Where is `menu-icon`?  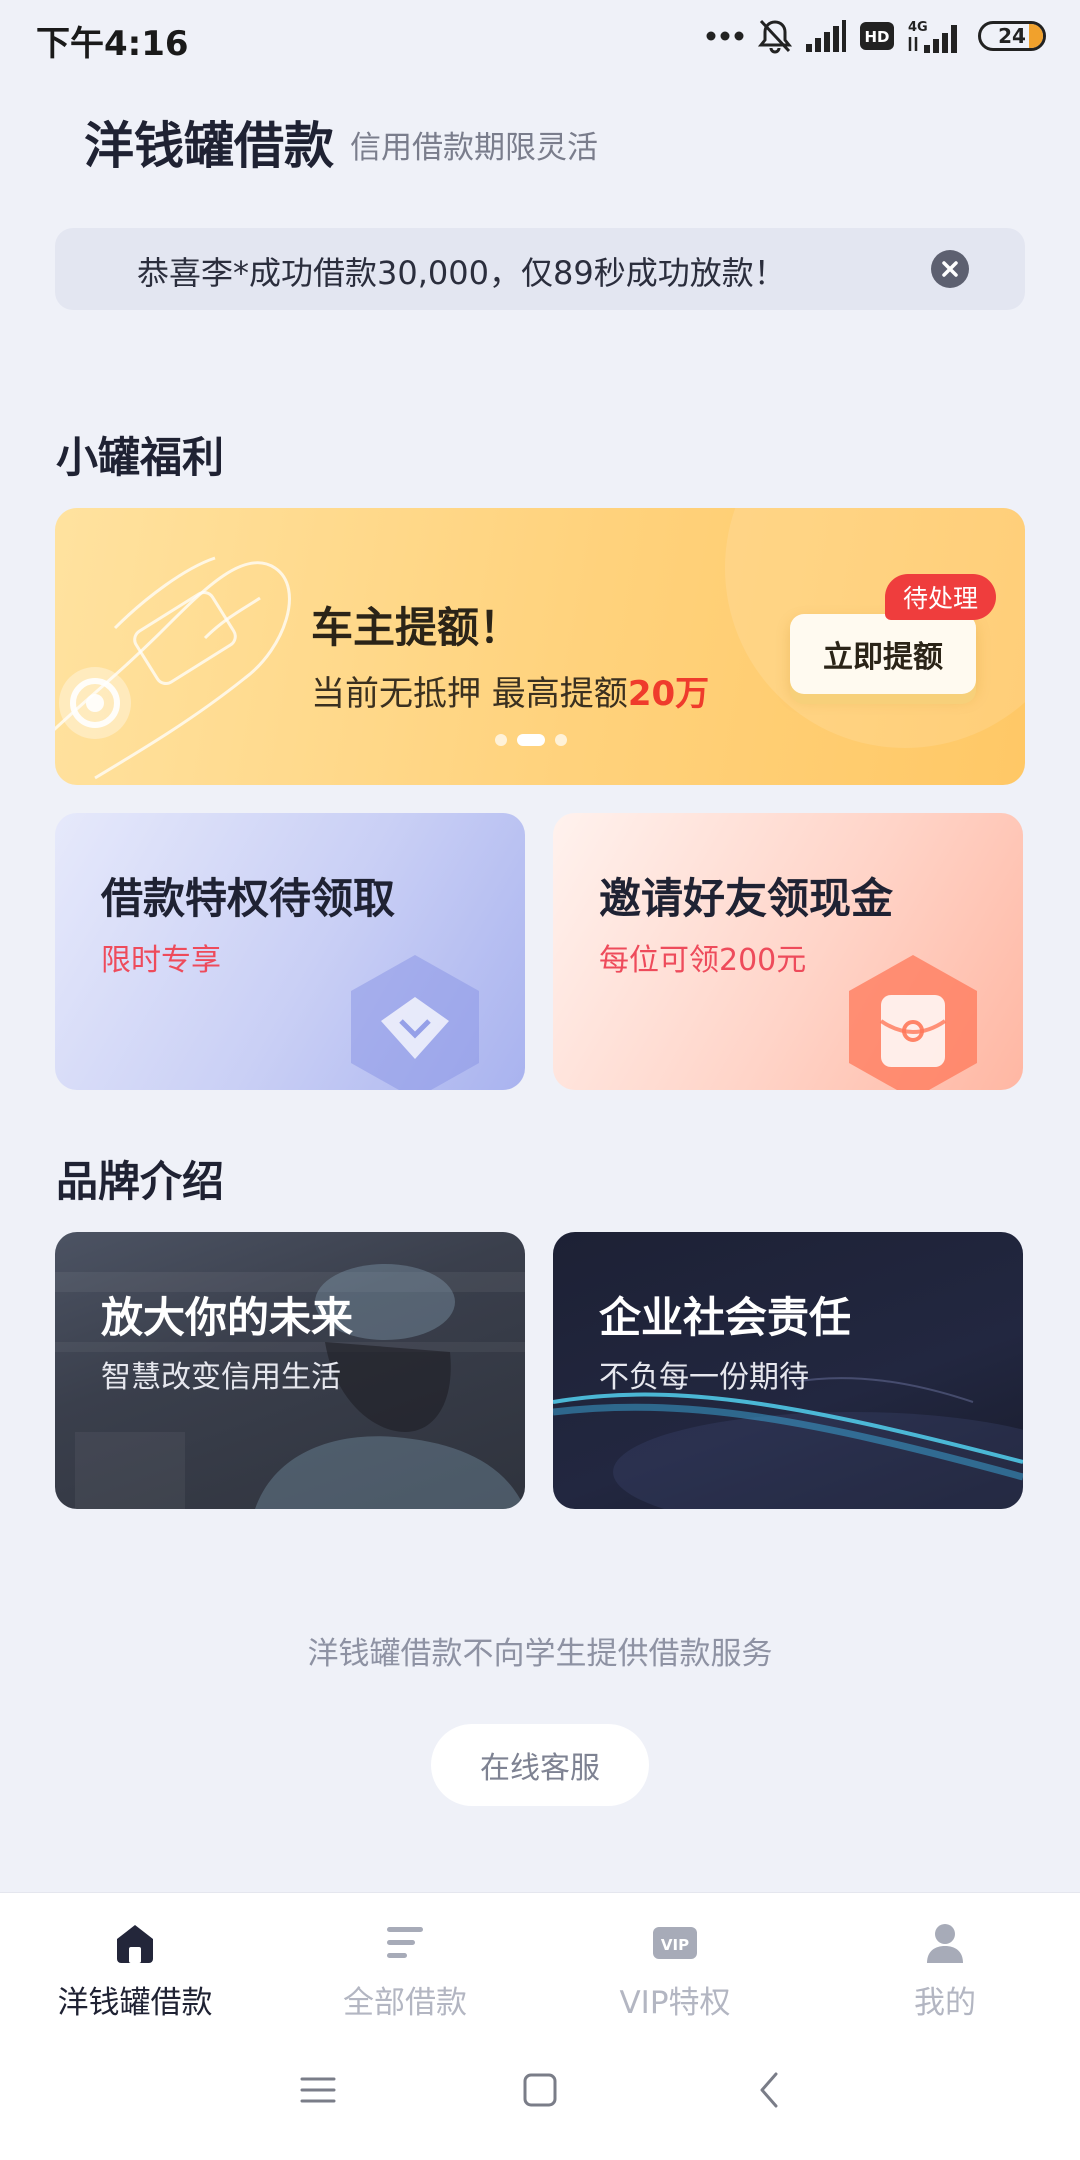
menu-icon is located at coordinates (318, 2090).